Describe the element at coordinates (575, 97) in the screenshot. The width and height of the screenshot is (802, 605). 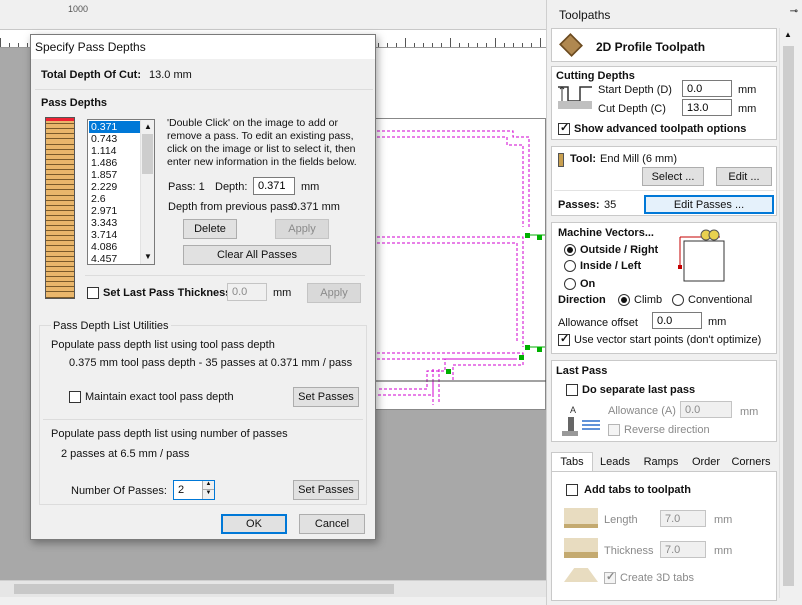
I see `cut-depth-diagram-icon` at that location.